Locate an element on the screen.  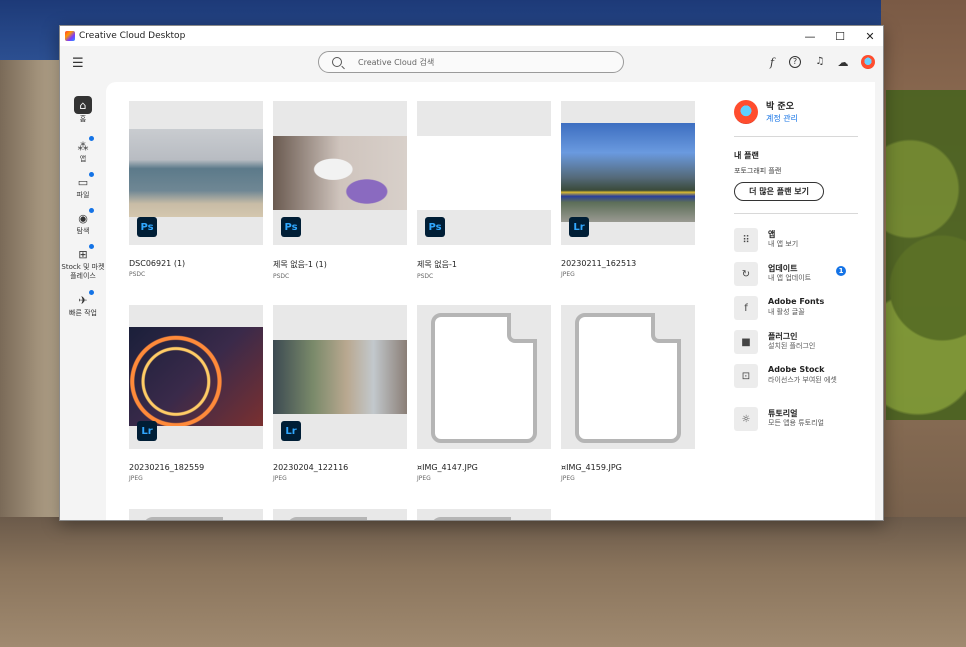
file-card: ¤IMG_4159.JPG JPEG is located at coordinates (628, 393).